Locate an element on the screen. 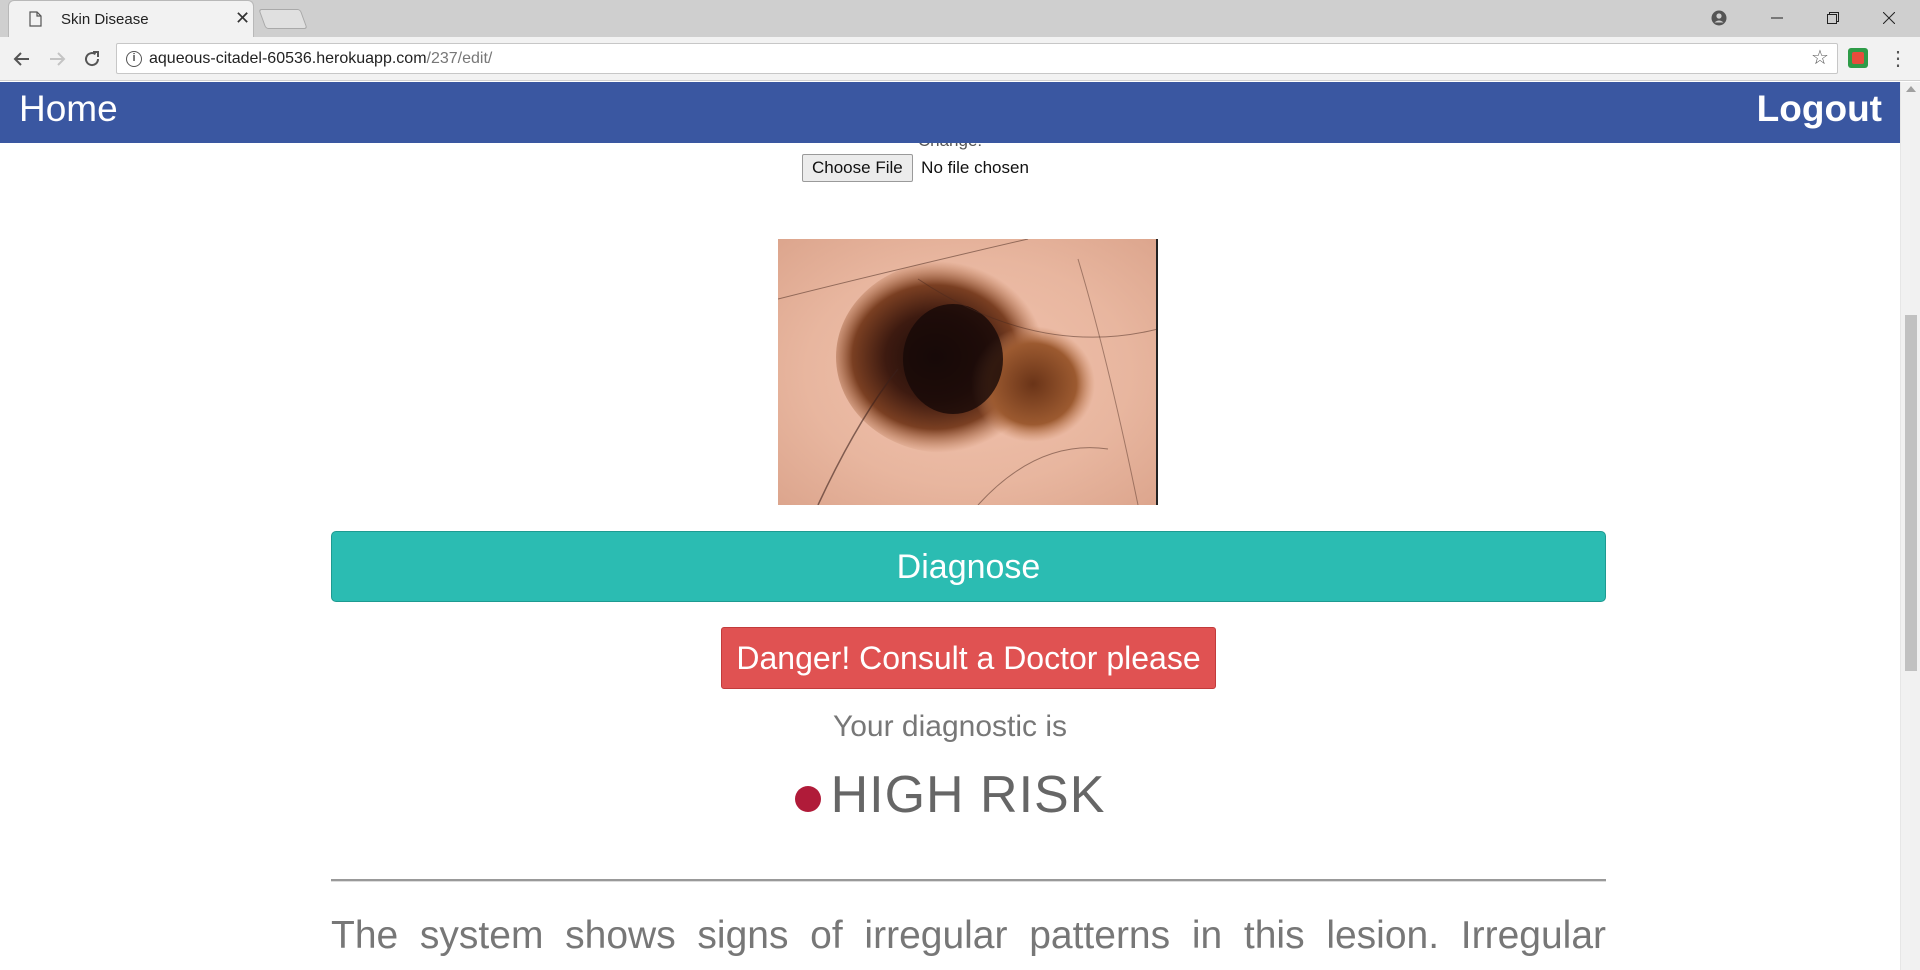 The height and width of the screenshot is (970, 1920). danger-alert: Danger! Consult a Doctor please is located at coordinates (968, 658).